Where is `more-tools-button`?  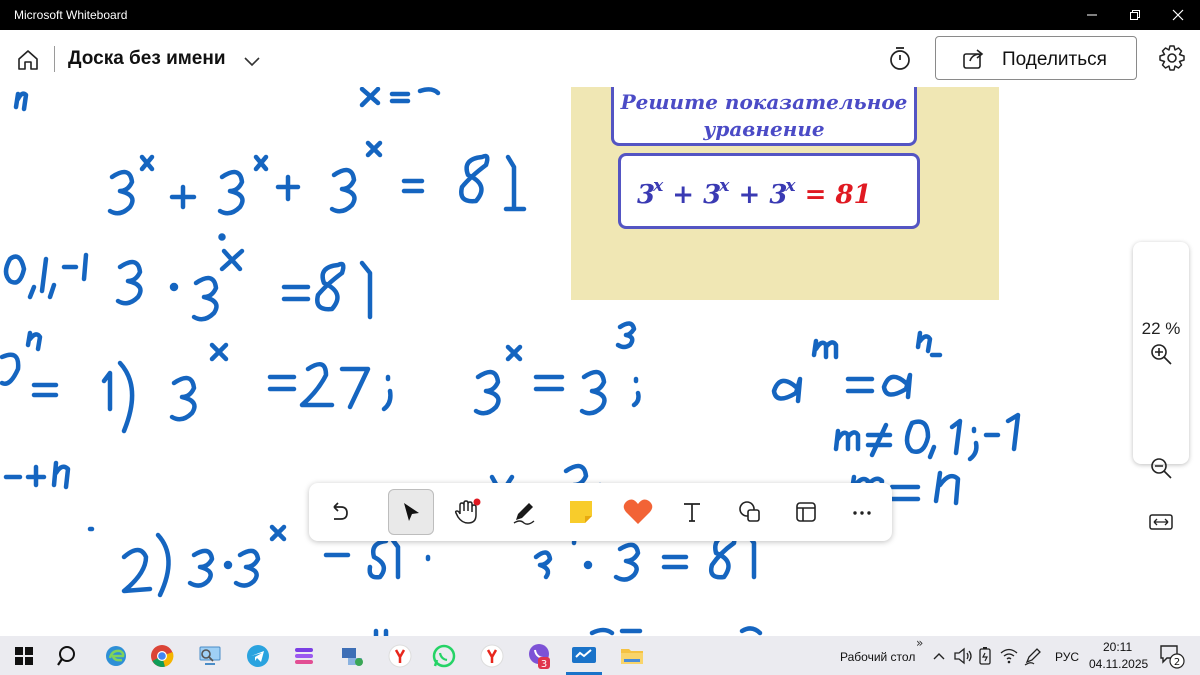 more-tools-button is located at coordinates (862, 512).